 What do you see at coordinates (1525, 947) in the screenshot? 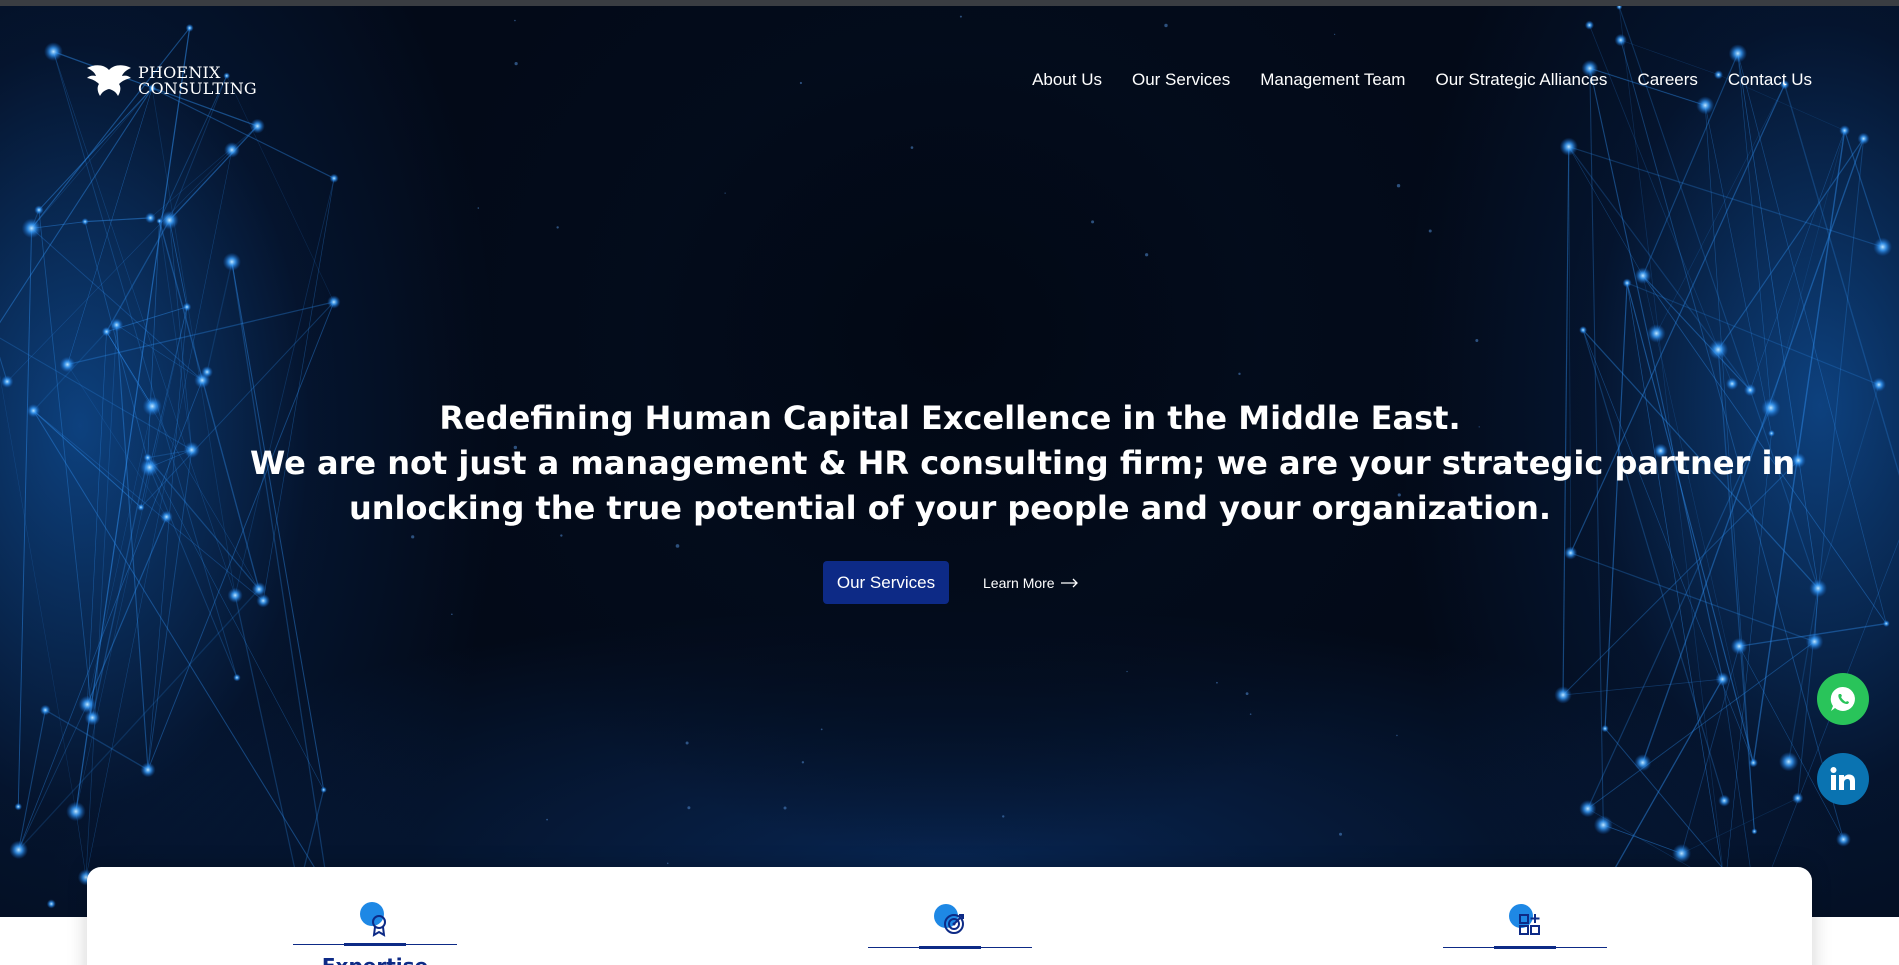
I see `feature-divider-accent` at bounding box center [1525, 947].